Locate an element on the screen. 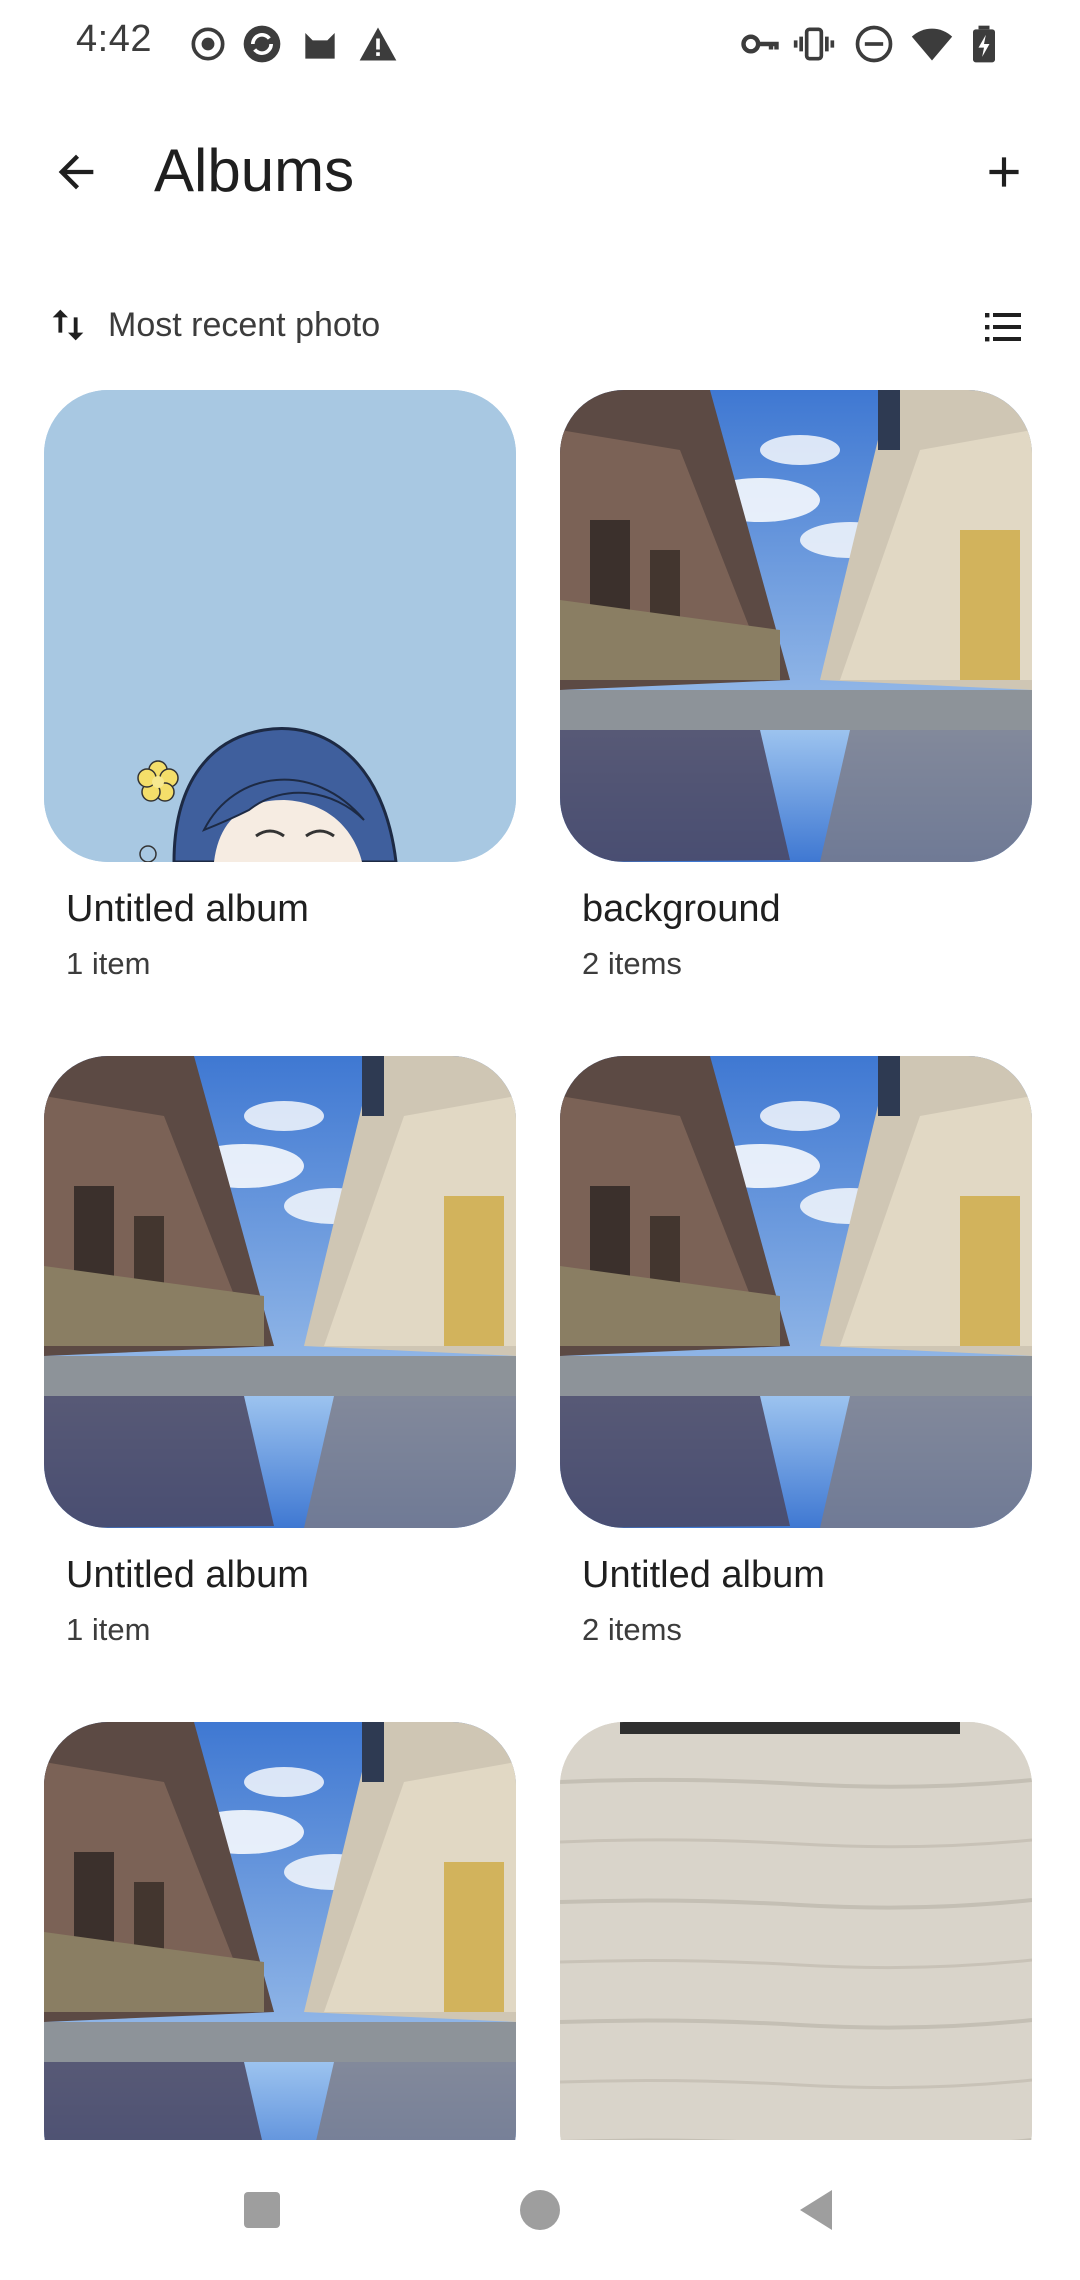  list-view-icon is located at coordinates (1003, 327).